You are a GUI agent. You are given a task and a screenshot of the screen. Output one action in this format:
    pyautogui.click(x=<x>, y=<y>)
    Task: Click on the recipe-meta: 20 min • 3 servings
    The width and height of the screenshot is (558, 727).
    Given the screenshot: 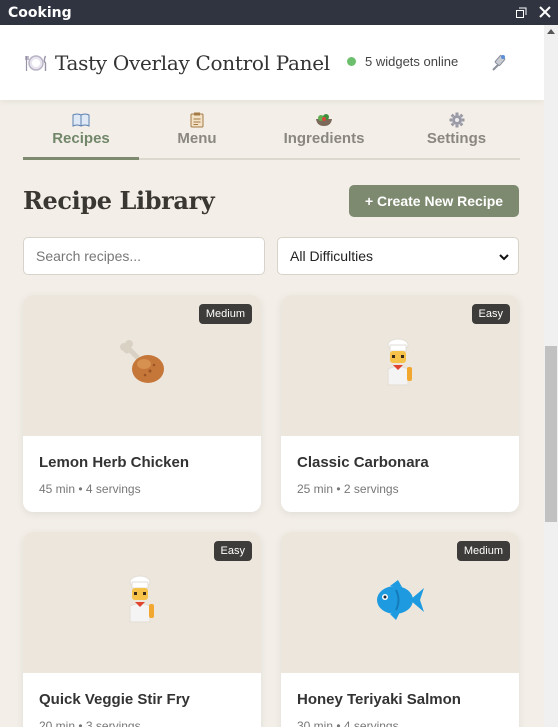 What is the action you would take?
    pyautogui.click(x=90, y=723)
    